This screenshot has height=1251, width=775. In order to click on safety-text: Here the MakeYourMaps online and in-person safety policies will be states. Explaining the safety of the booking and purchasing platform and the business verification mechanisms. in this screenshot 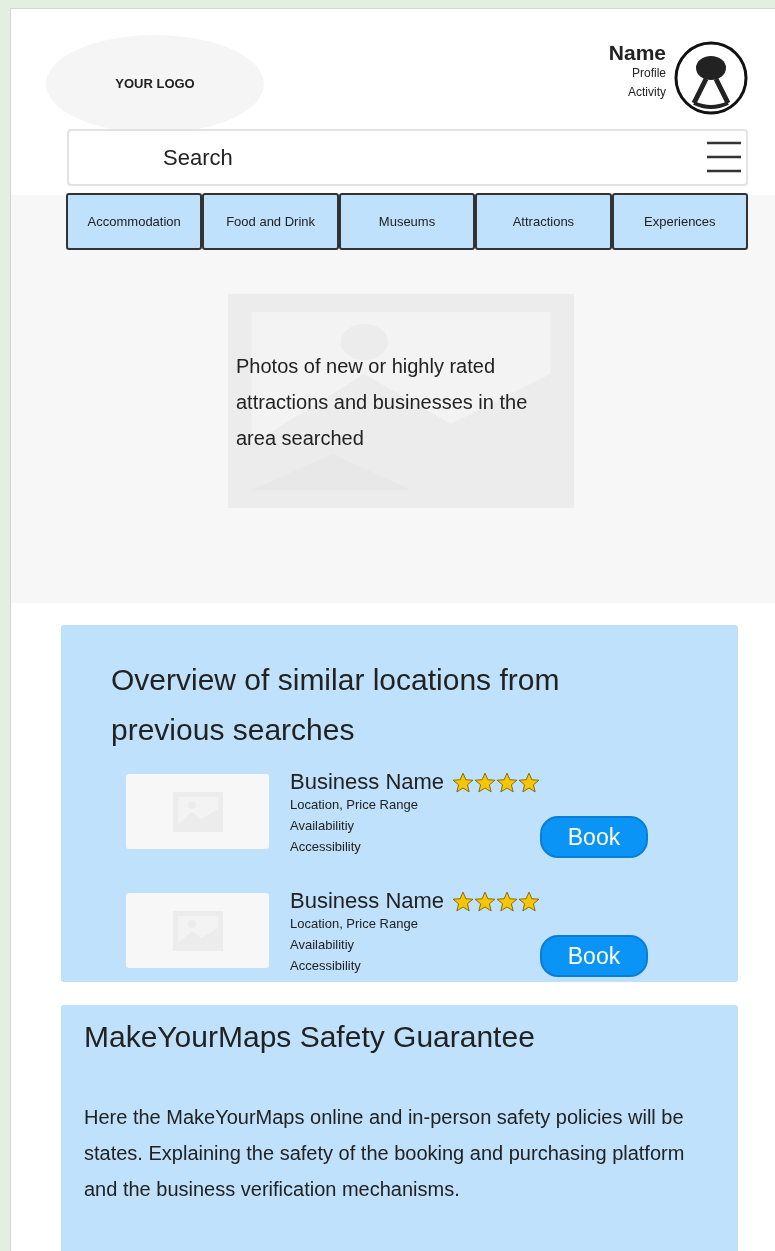, I will do `click(385, 1153)`.